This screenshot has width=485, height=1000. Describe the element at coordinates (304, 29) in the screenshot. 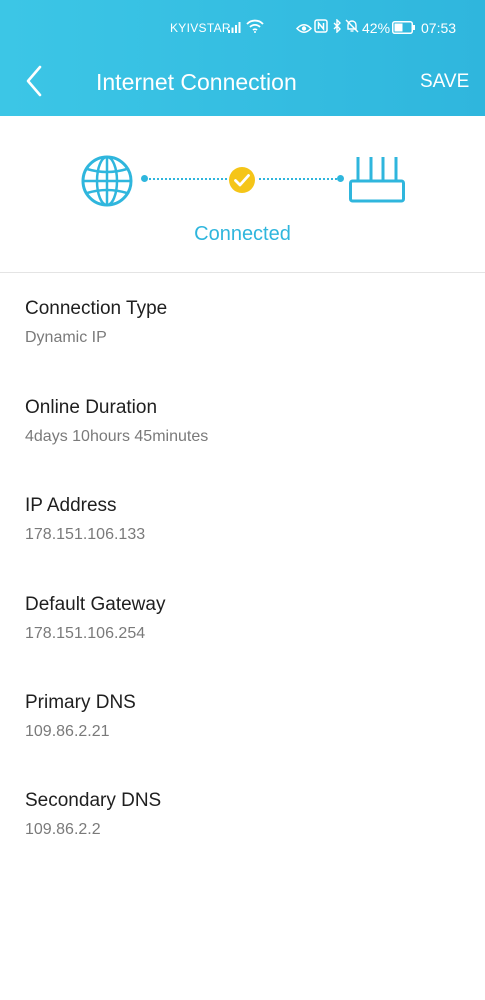

I see `eye-icon` at that location.